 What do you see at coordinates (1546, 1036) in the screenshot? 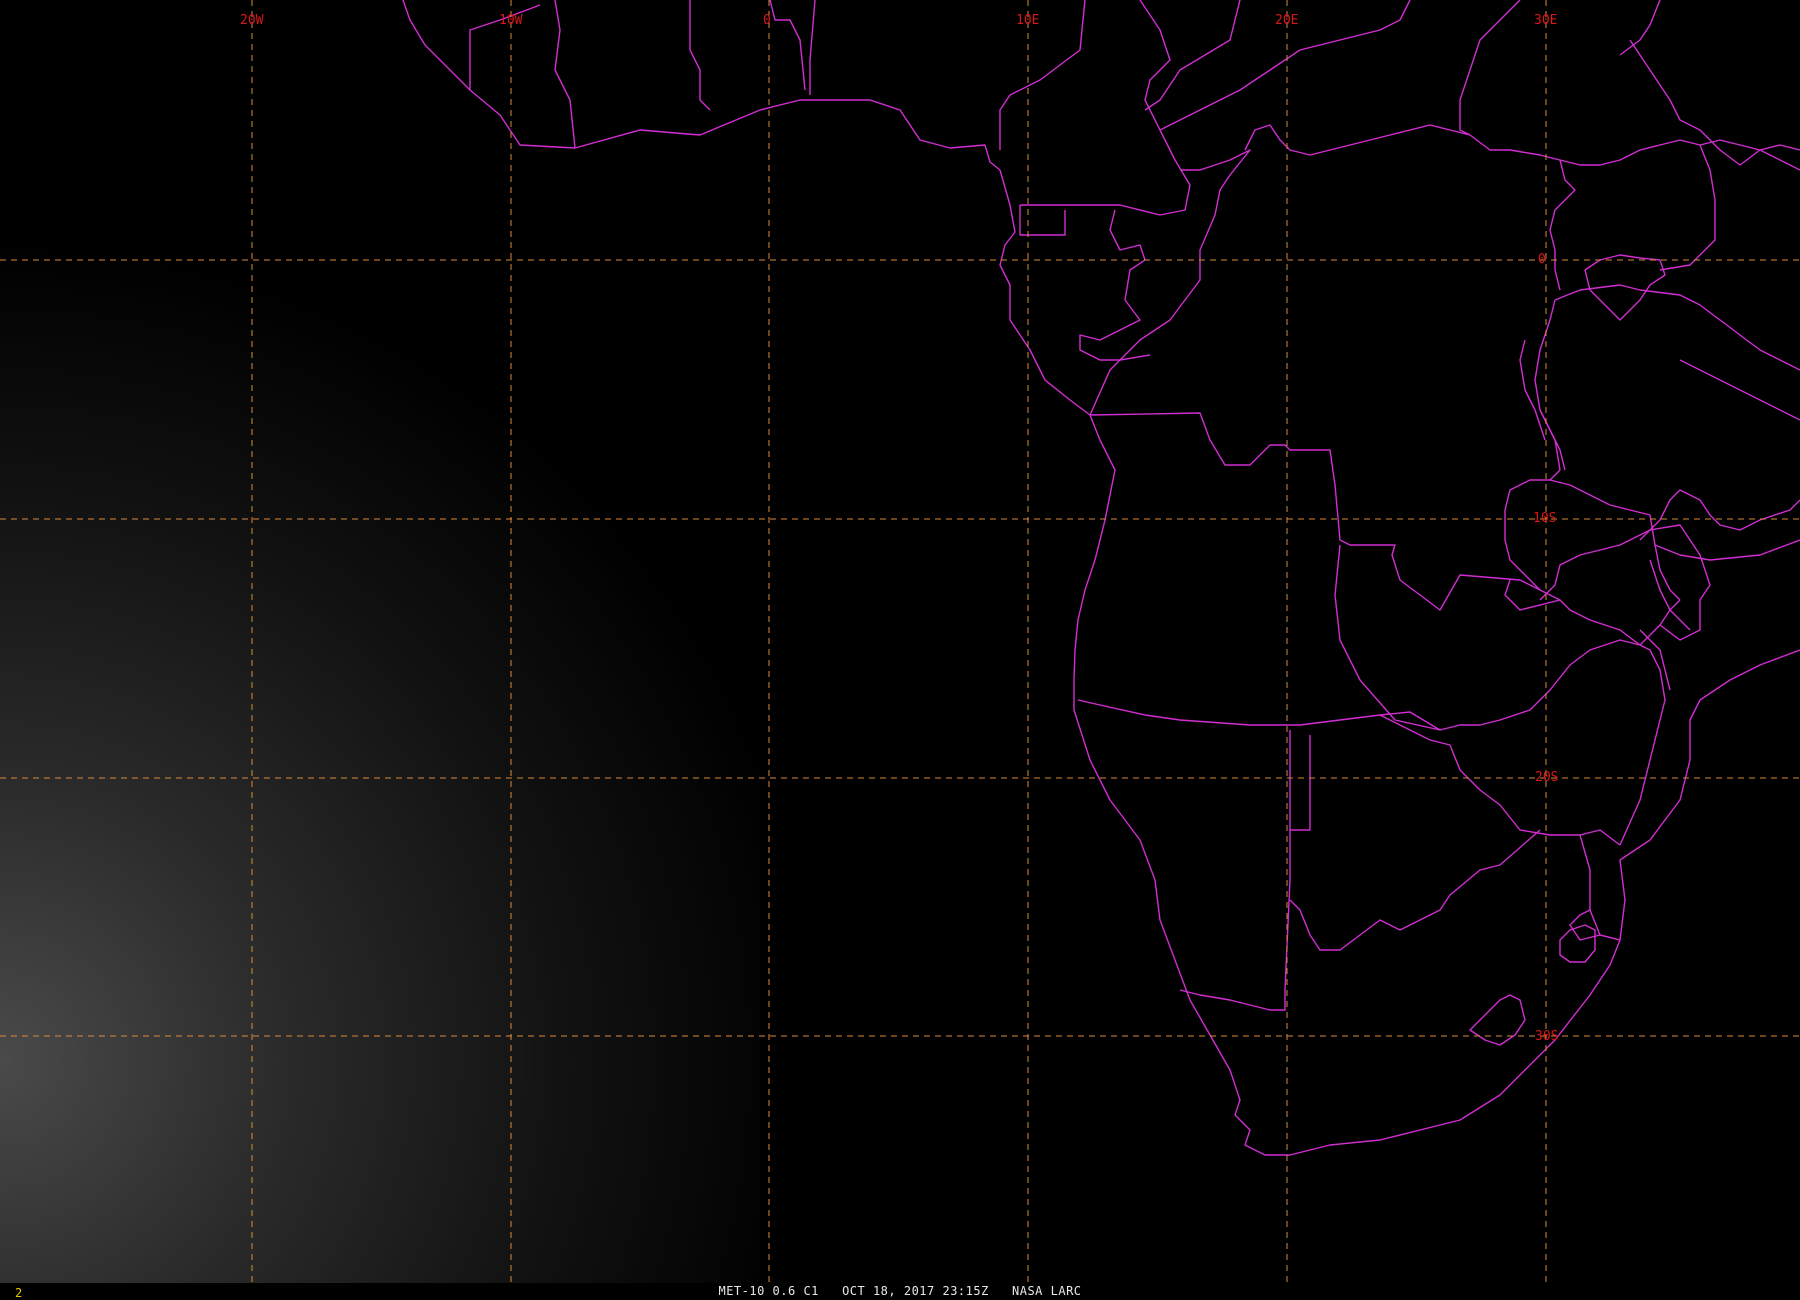
I see `lat-label-30s: 30S` at bounding box center [1546, 1036].